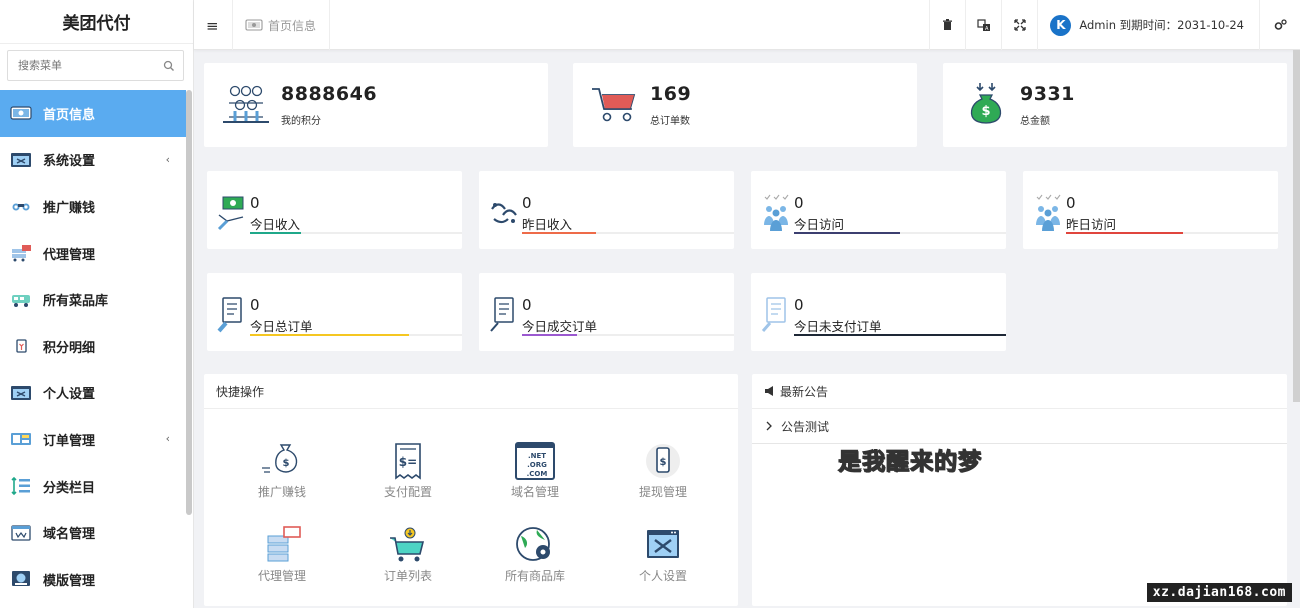  I want to click on sidebar-item-points: 积分明细, so click(93, 346).